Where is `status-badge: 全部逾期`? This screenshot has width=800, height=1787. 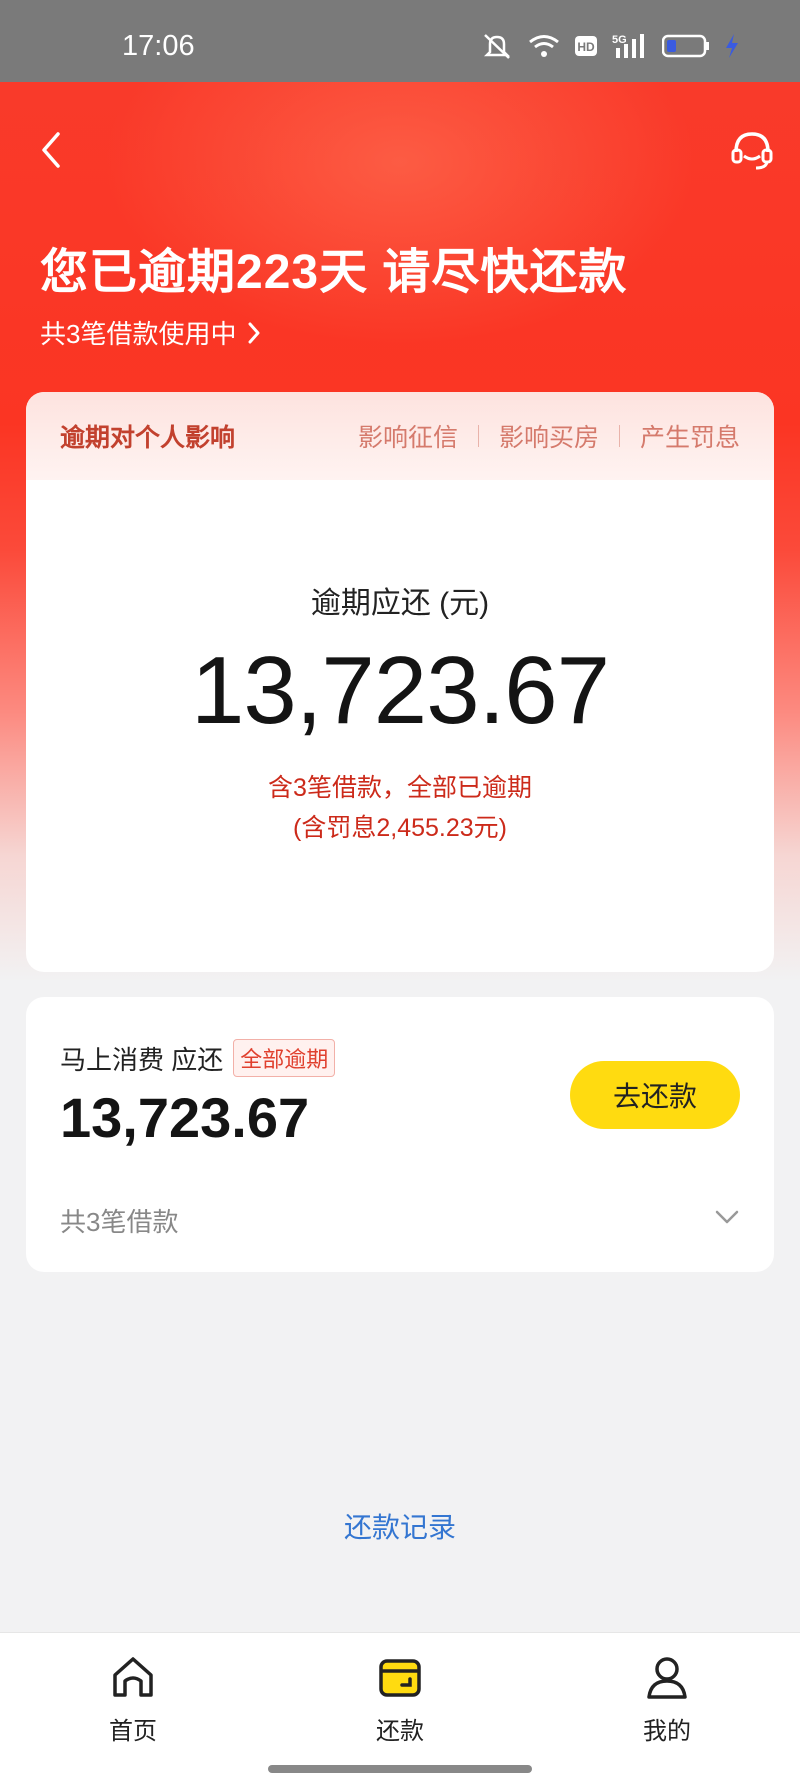
status-badge: 全部逾期 is located at coordinates (284, 1058).